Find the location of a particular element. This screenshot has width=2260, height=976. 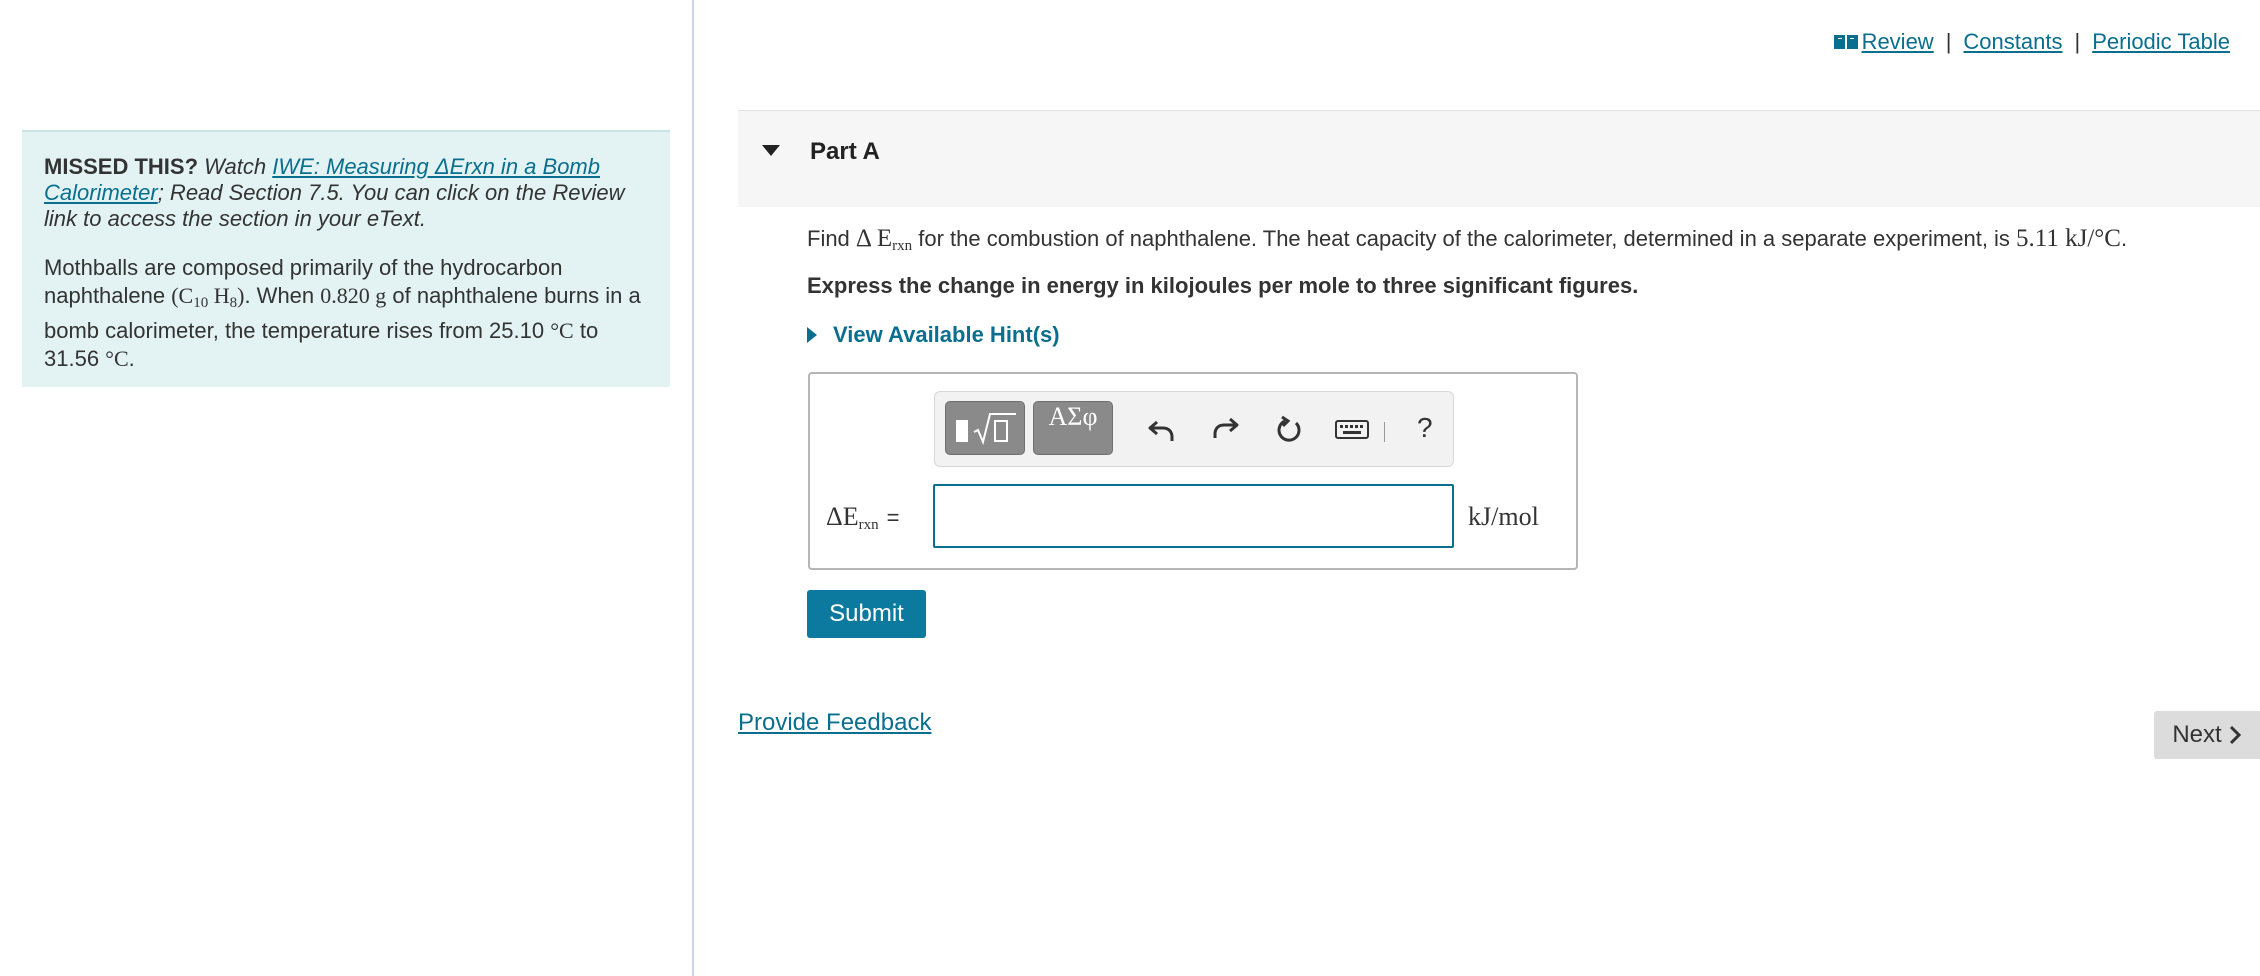

question-end: . is located at coordinates (2124, 238).